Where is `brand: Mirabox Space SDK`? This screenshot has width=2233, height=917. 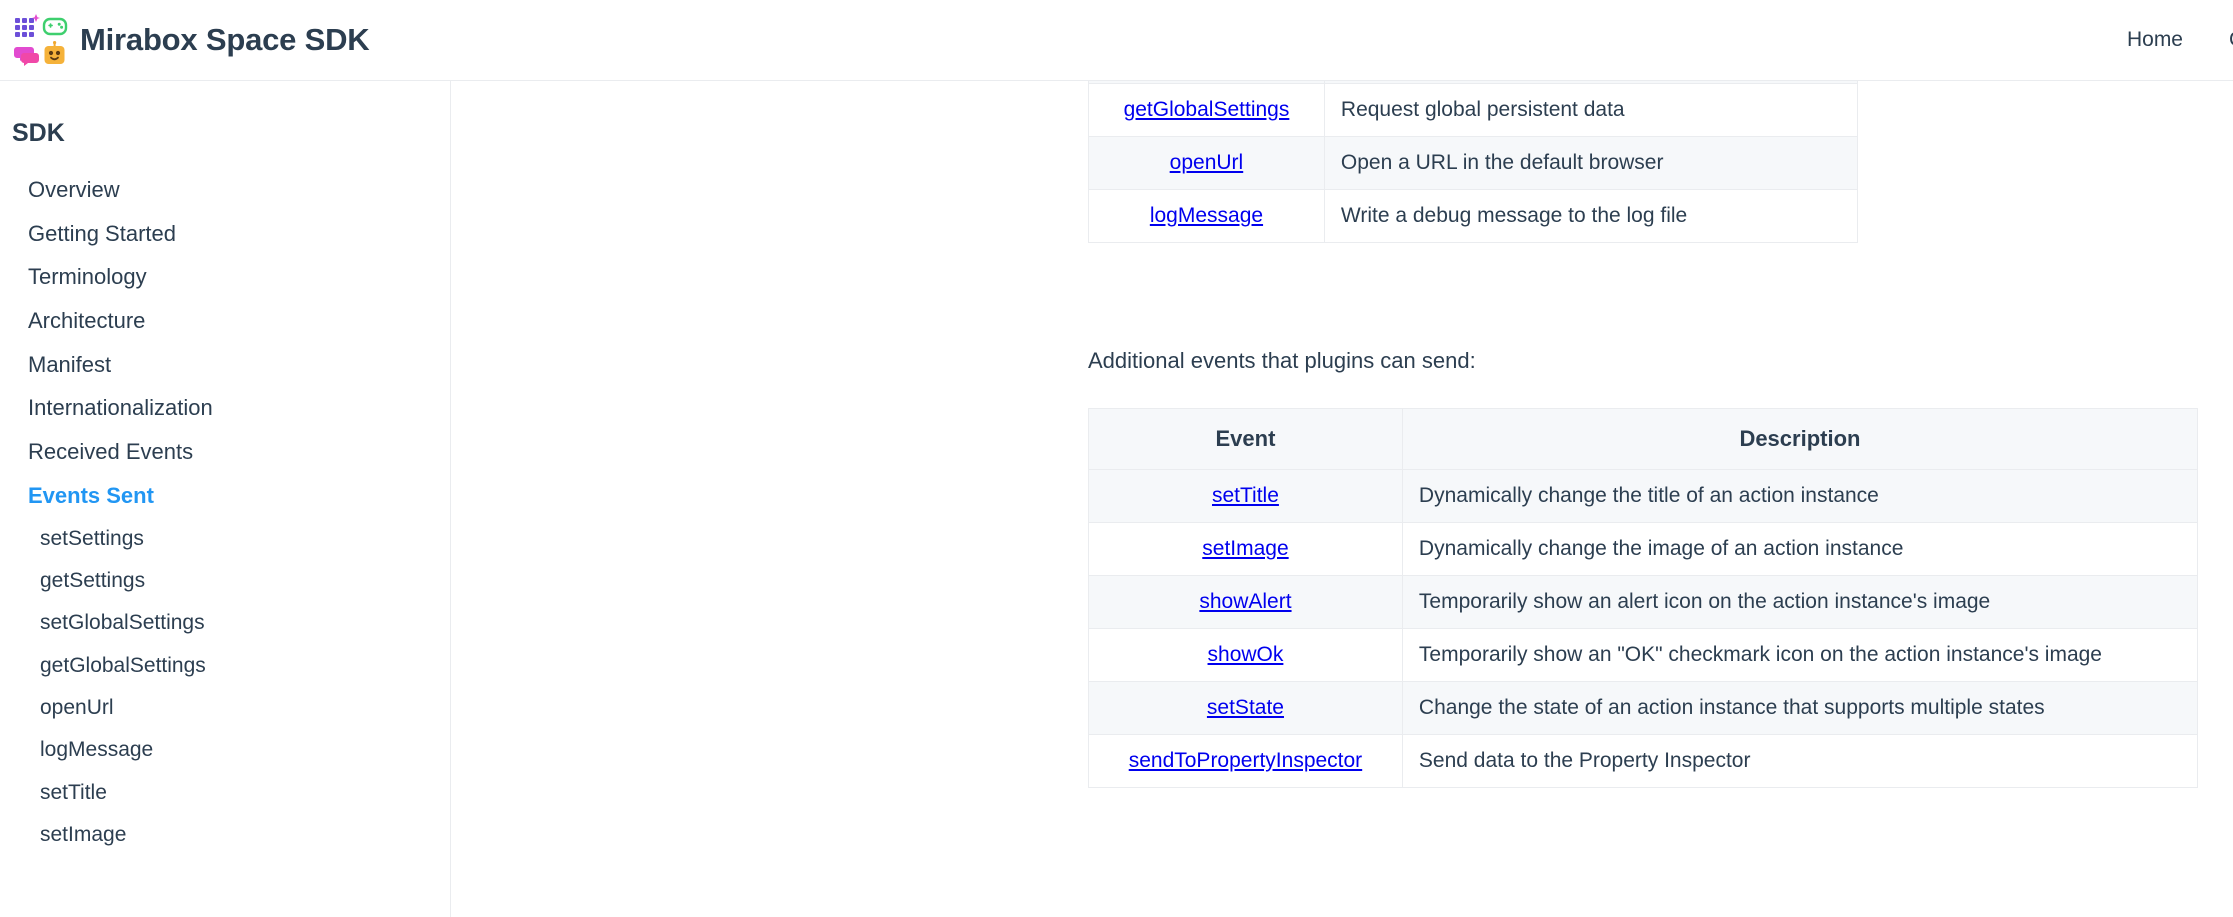
brand: Mirabox Space SDK is located at coordinates (192, 40).